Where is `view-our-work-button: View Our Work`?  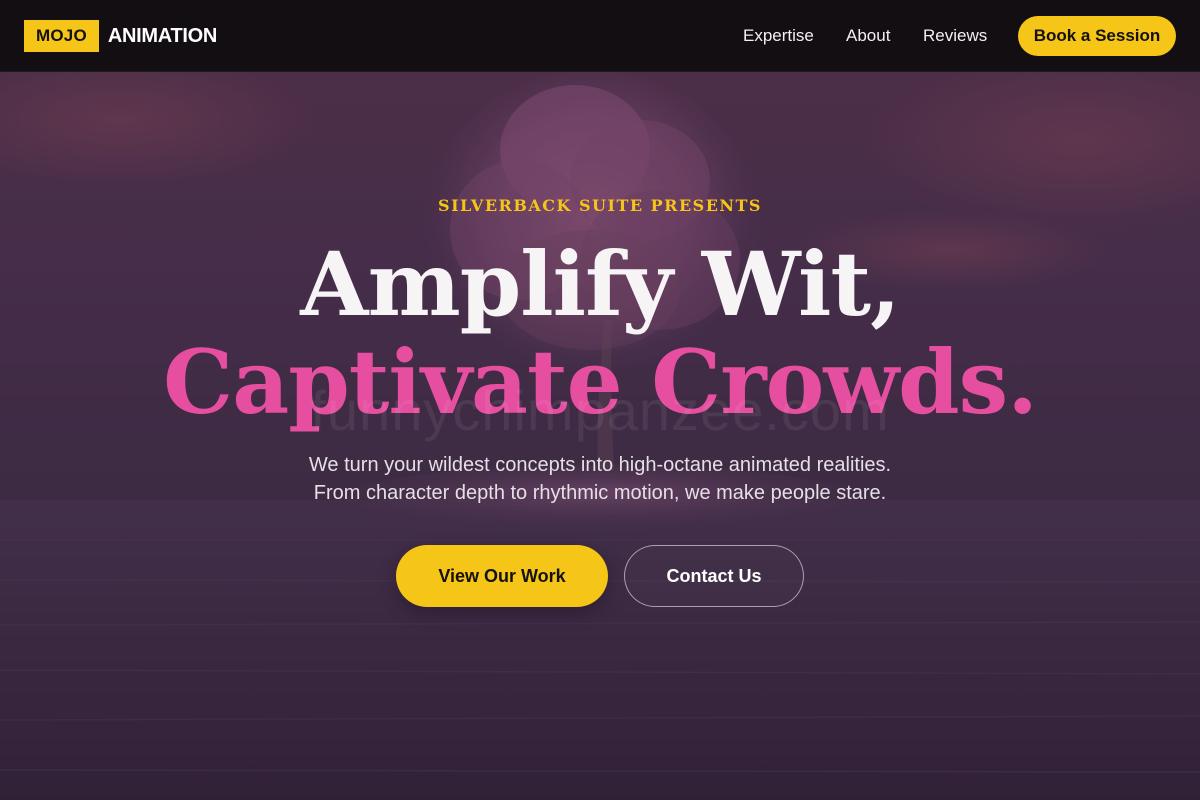
view-our-work-button: View Our Work is located at coordinates (502, 576).